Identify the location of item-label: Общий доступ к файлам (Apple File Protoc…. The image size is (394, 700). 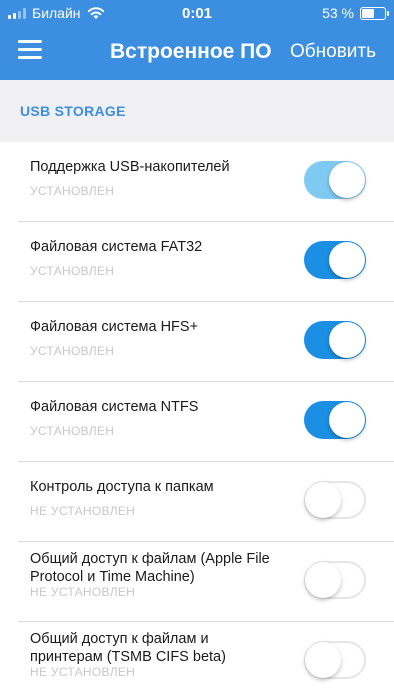
(150, 568).